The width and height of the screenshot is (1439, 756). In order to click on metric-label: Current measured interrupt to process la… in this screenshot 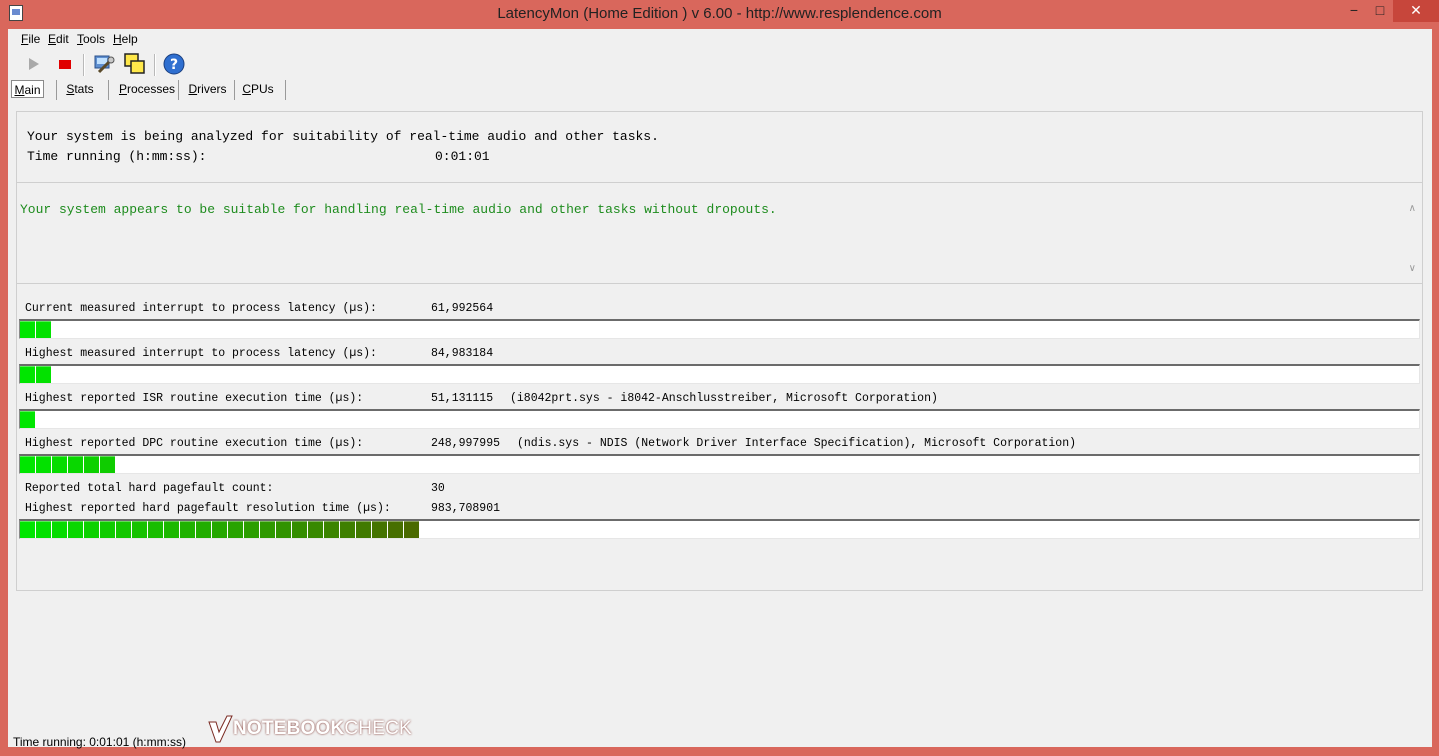, I will do `click(201, 308)`.